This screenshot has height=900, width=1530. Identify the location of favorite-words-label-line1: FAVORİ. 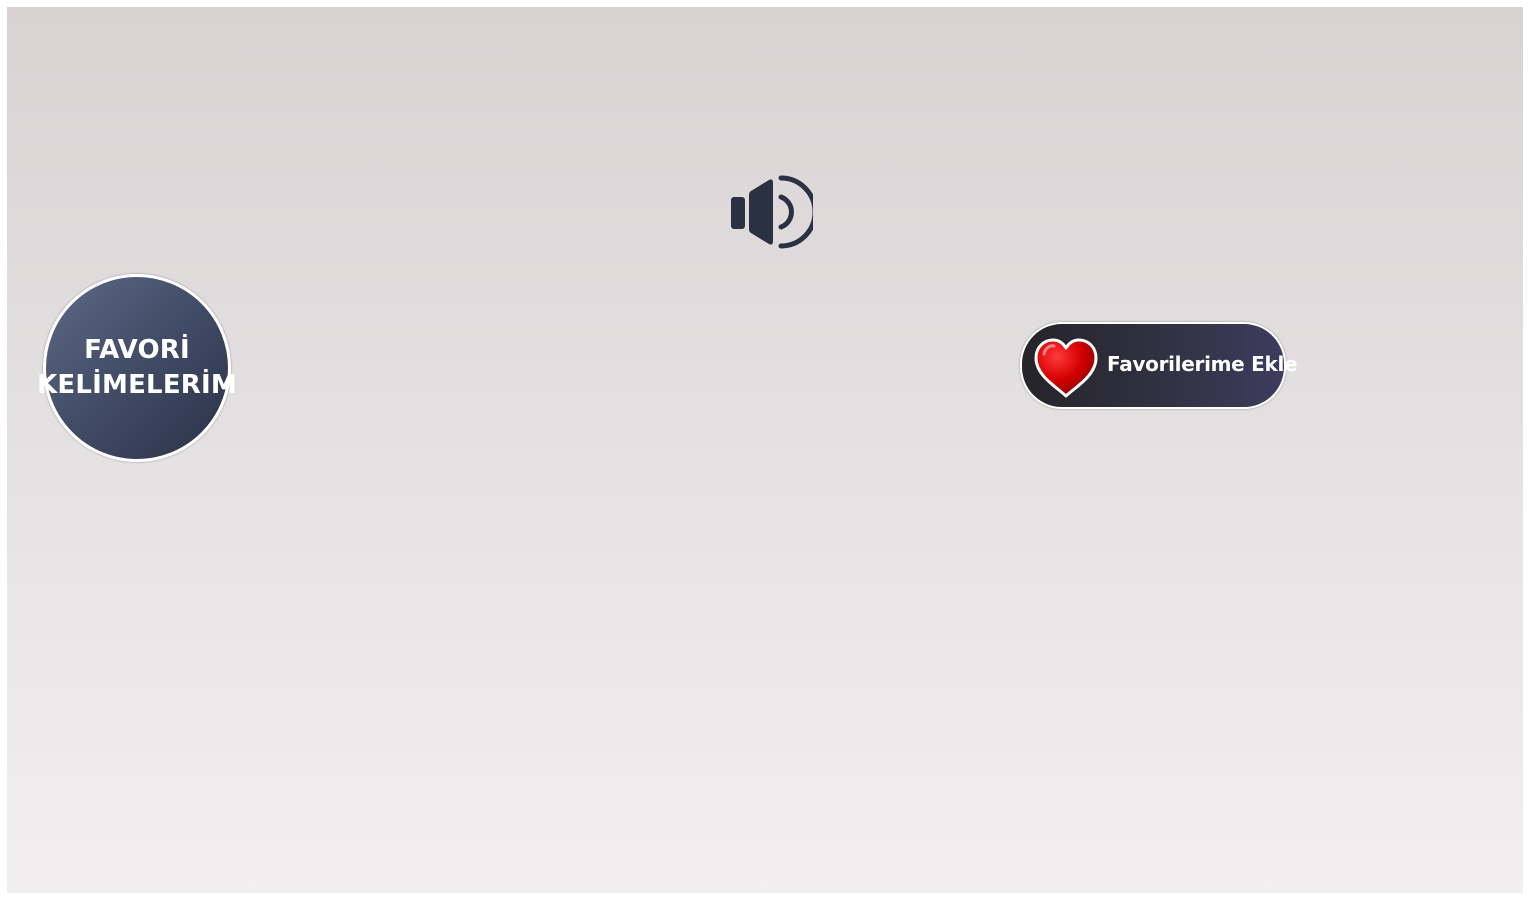
(137, 350).